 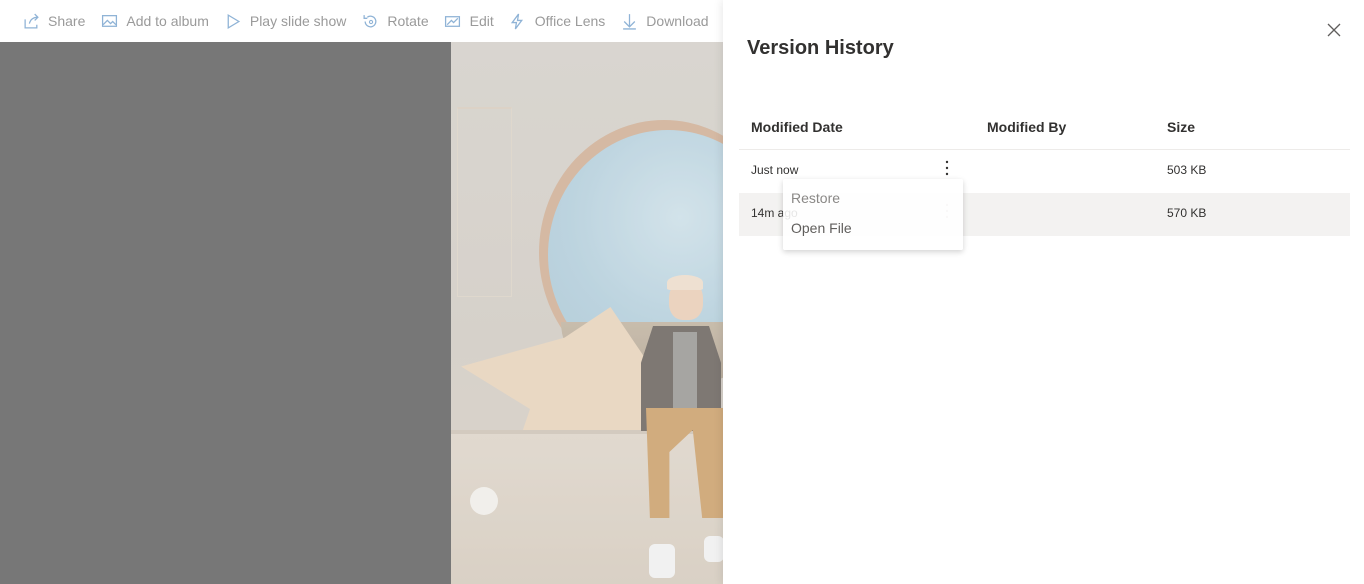 I want to click on table-header: Modified Date Modified By Size, so click(x=1044, y=128).